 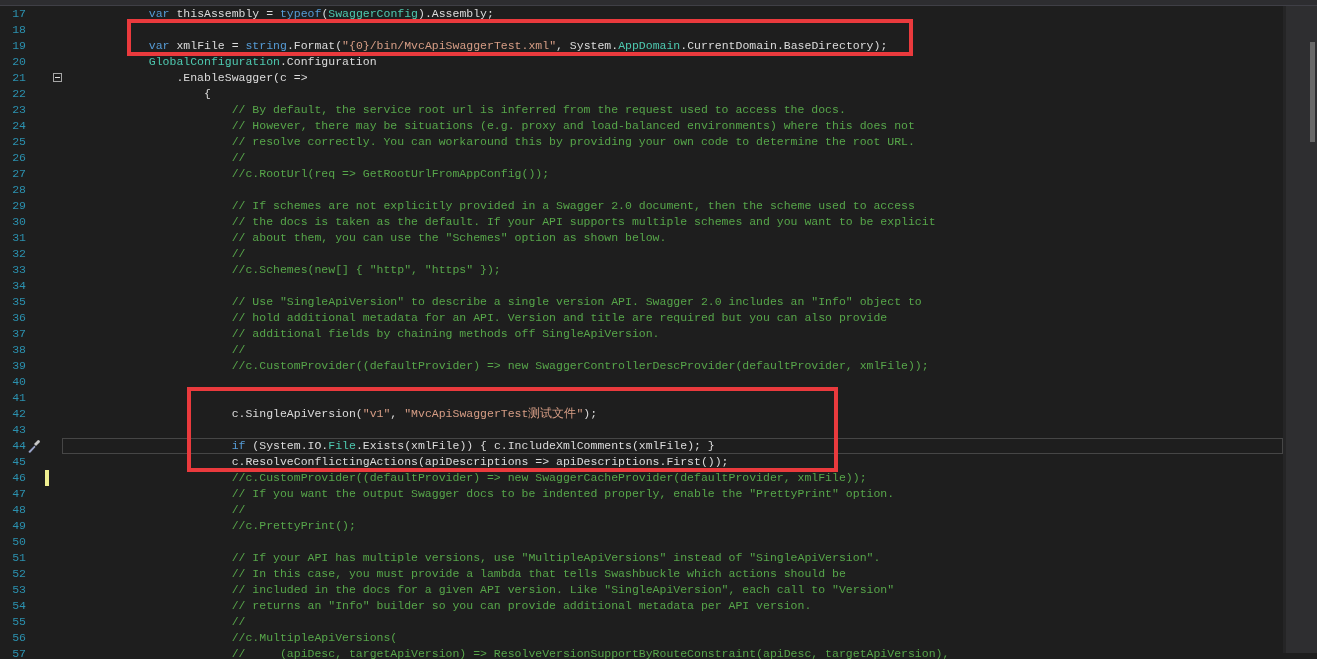 What do you see at coordinates (563, 494) in the screenshot?
I see `code-line: // If you want the output Swagger docs to be indented properly, enable the "PrettyPrint" option.` at bounding box center [563, 494].